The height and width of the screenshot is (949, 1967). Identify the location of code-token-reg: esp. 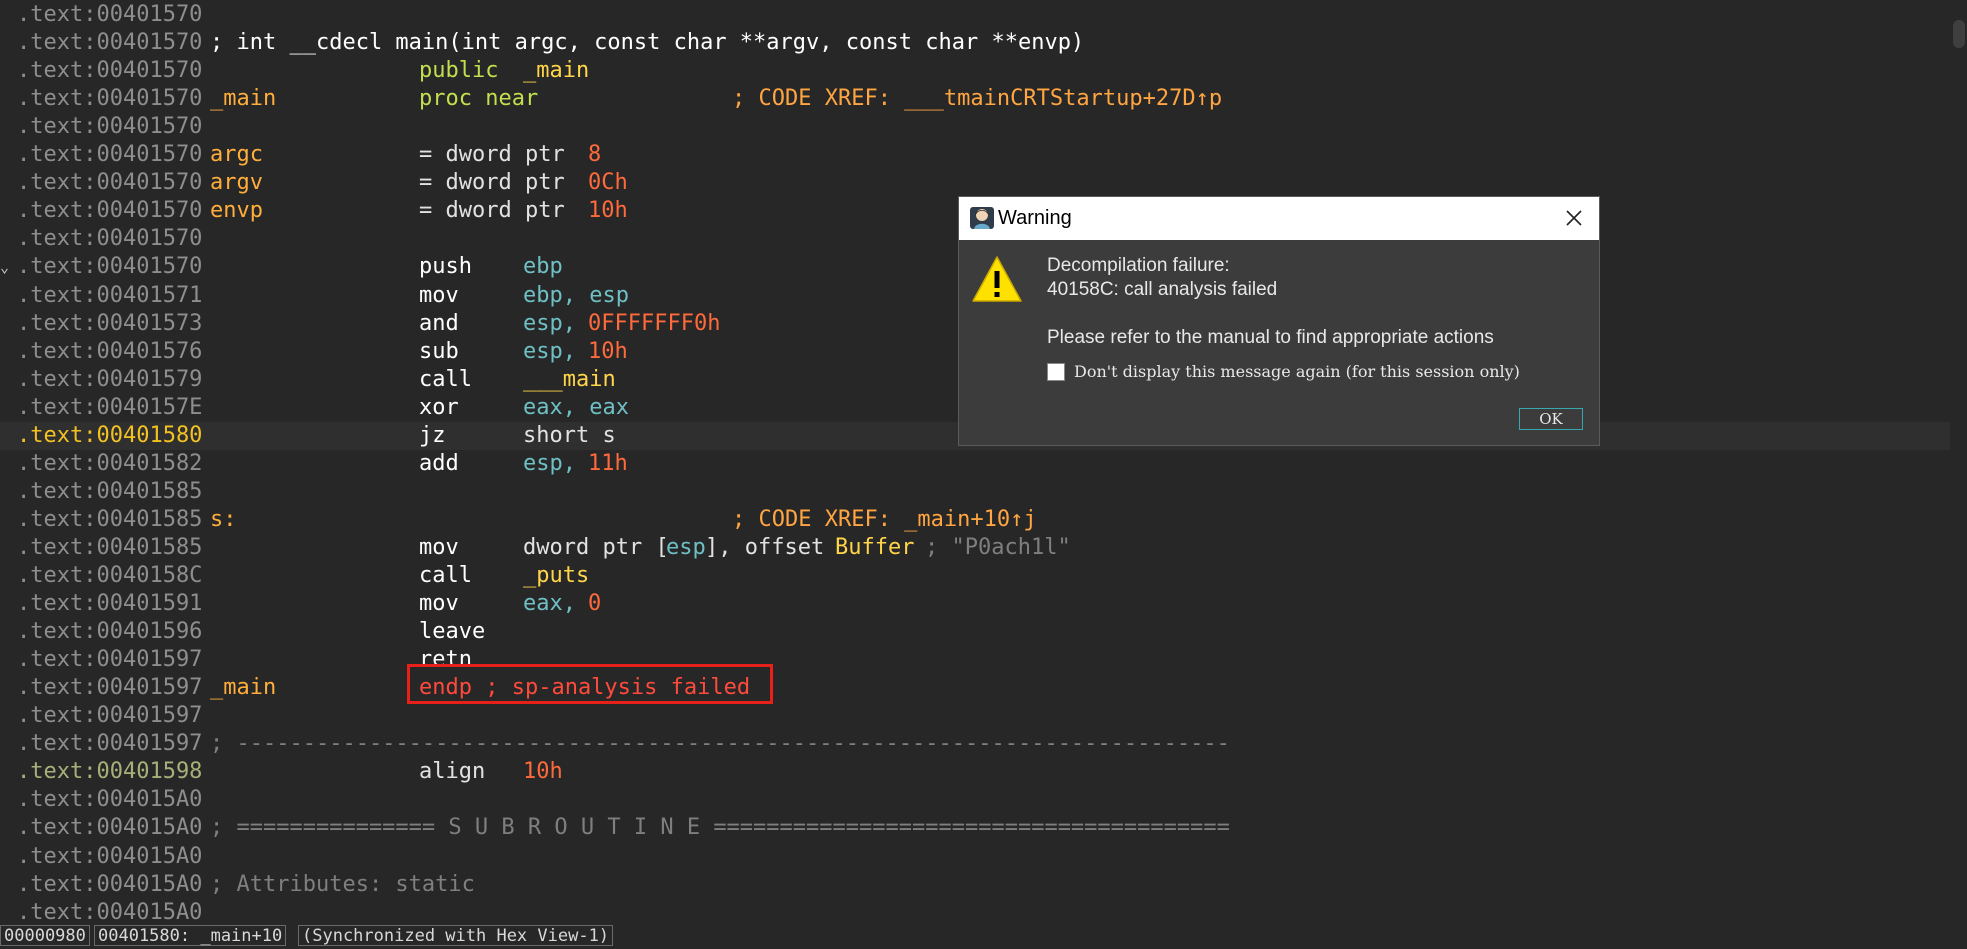
(686, 548).